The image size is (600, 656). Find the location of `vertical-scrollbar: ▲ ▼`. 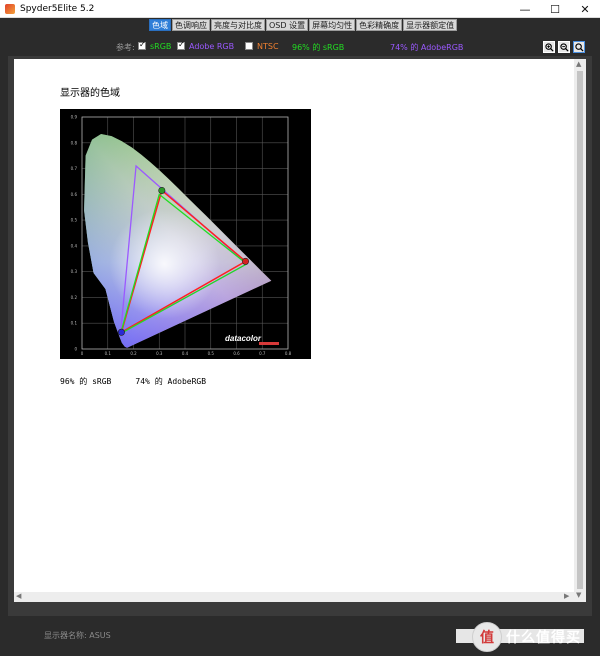

vertical-scrollbar: ▲ ▼ is located at coordinates (580, 330).